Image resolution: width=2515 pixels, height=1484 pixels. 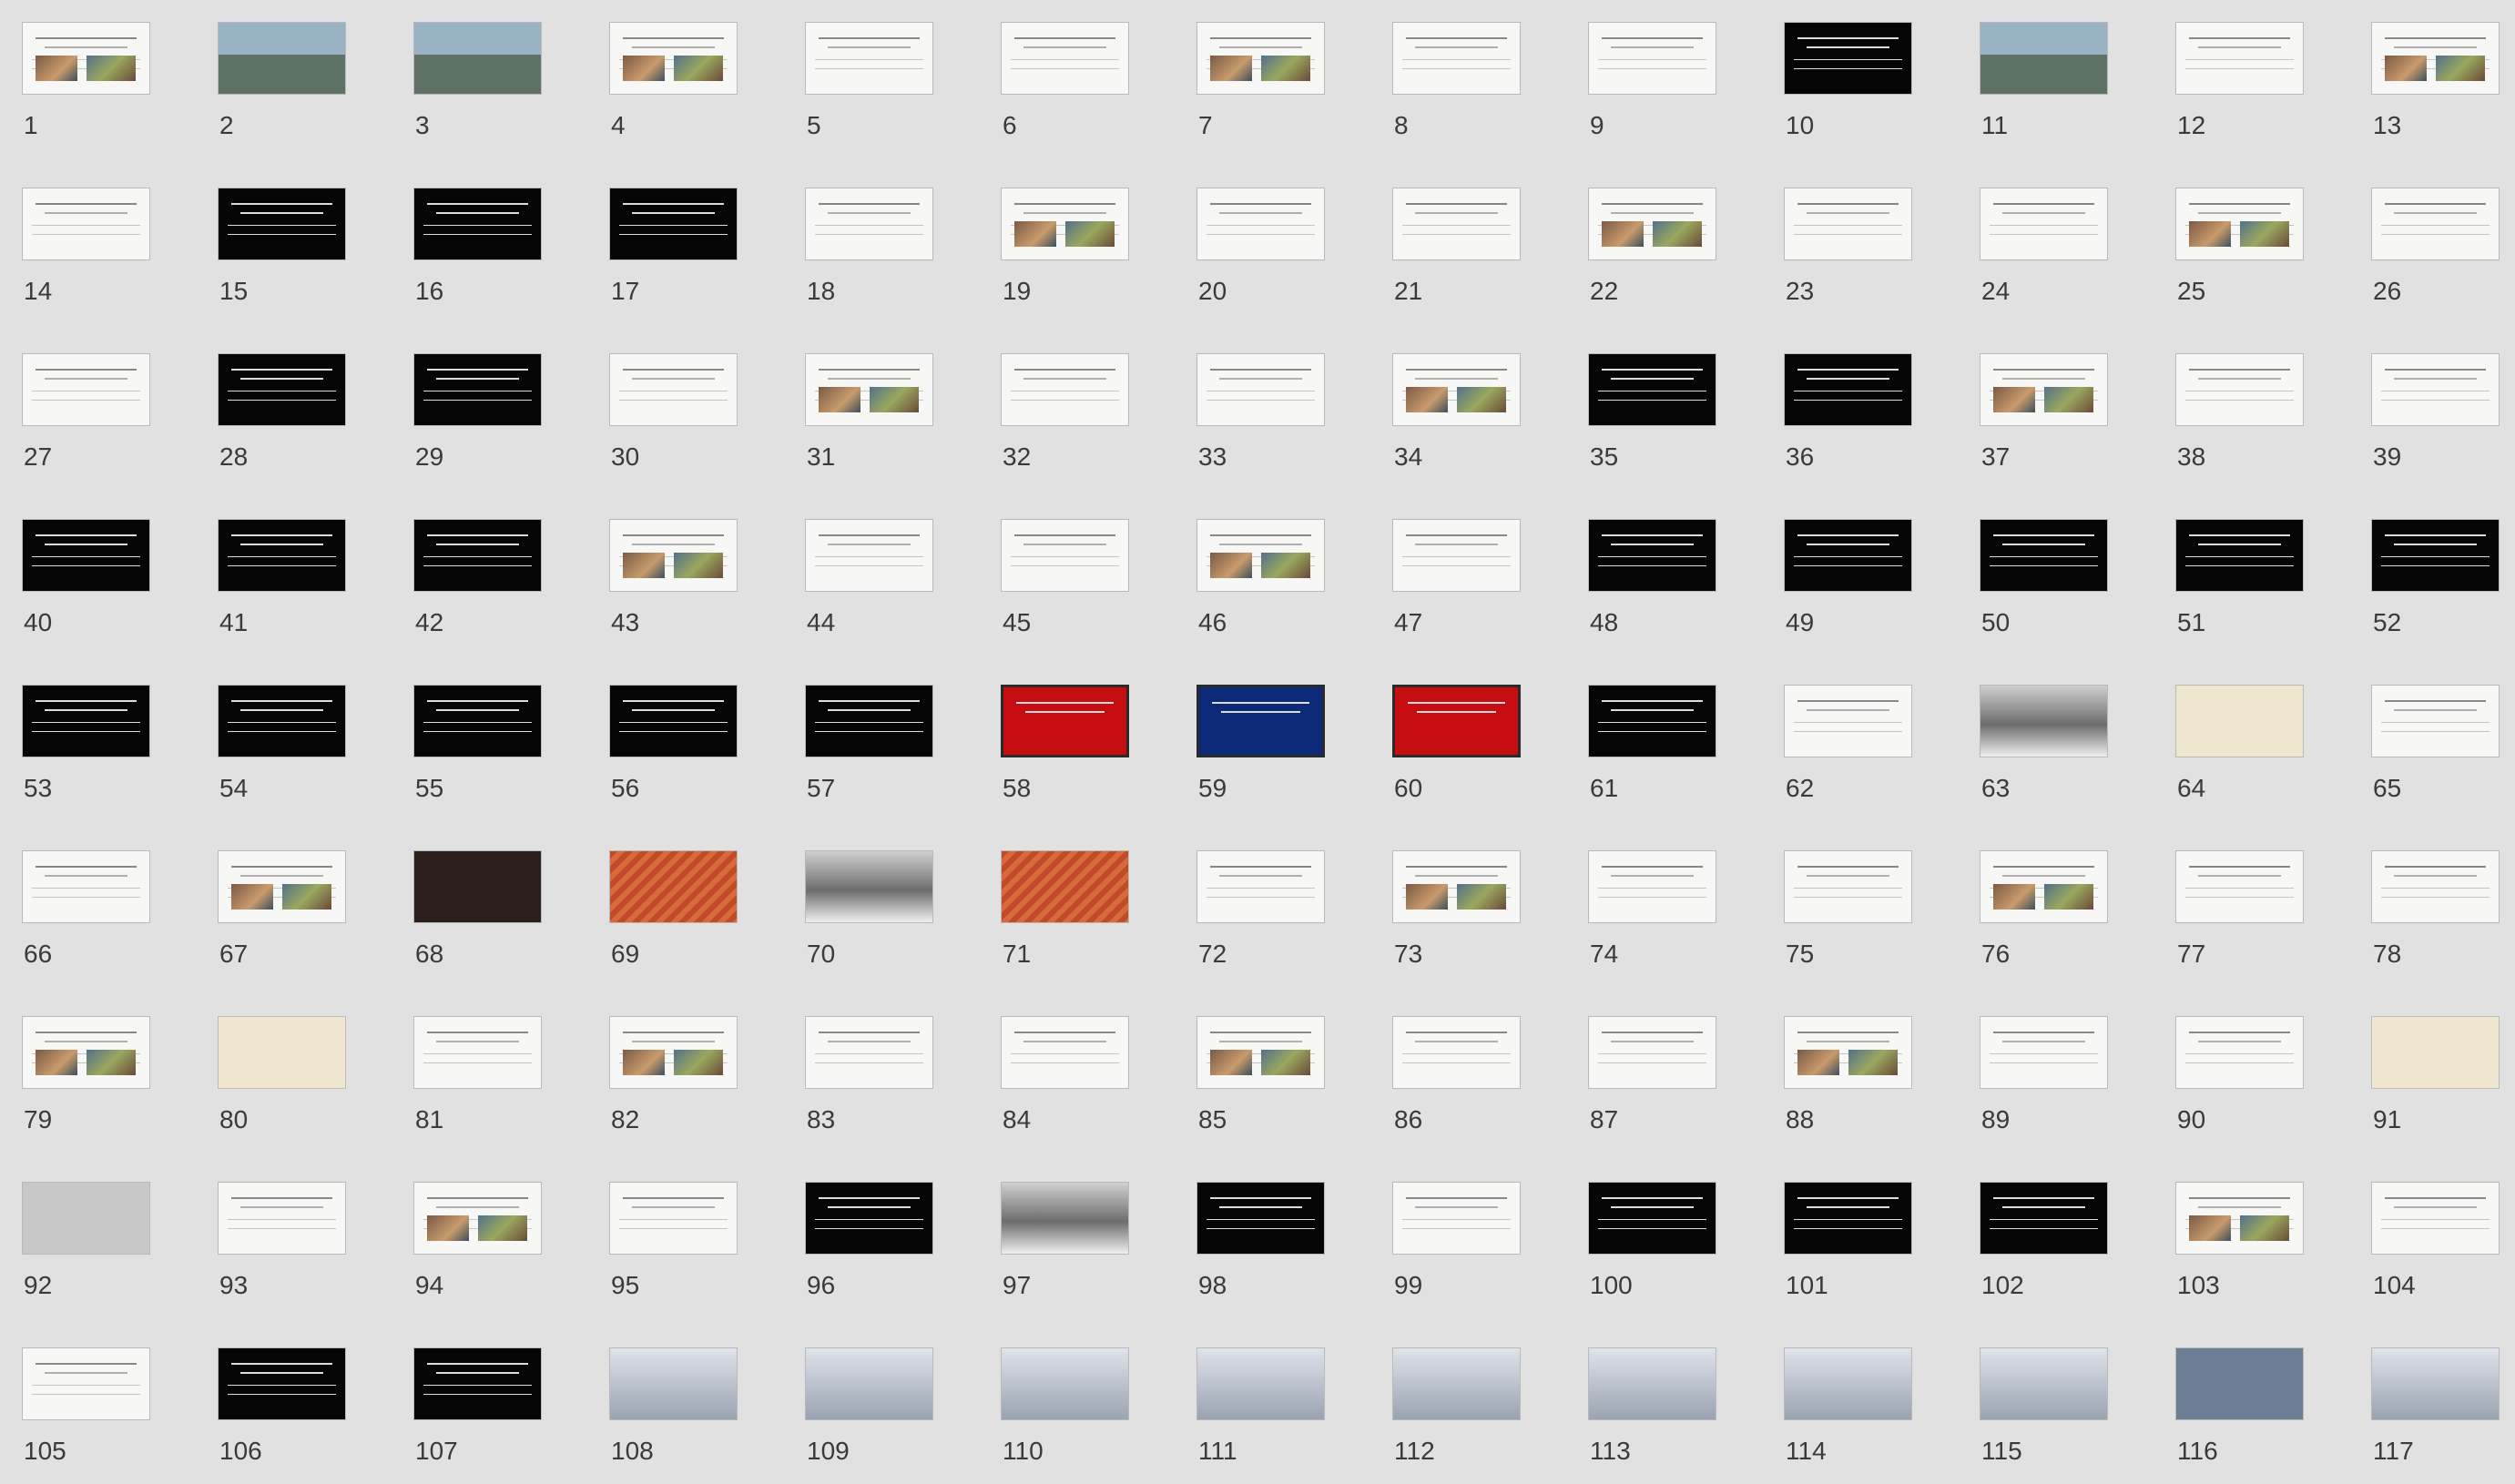 I want to click on slide-item: 44, so click(x=878, y=587).